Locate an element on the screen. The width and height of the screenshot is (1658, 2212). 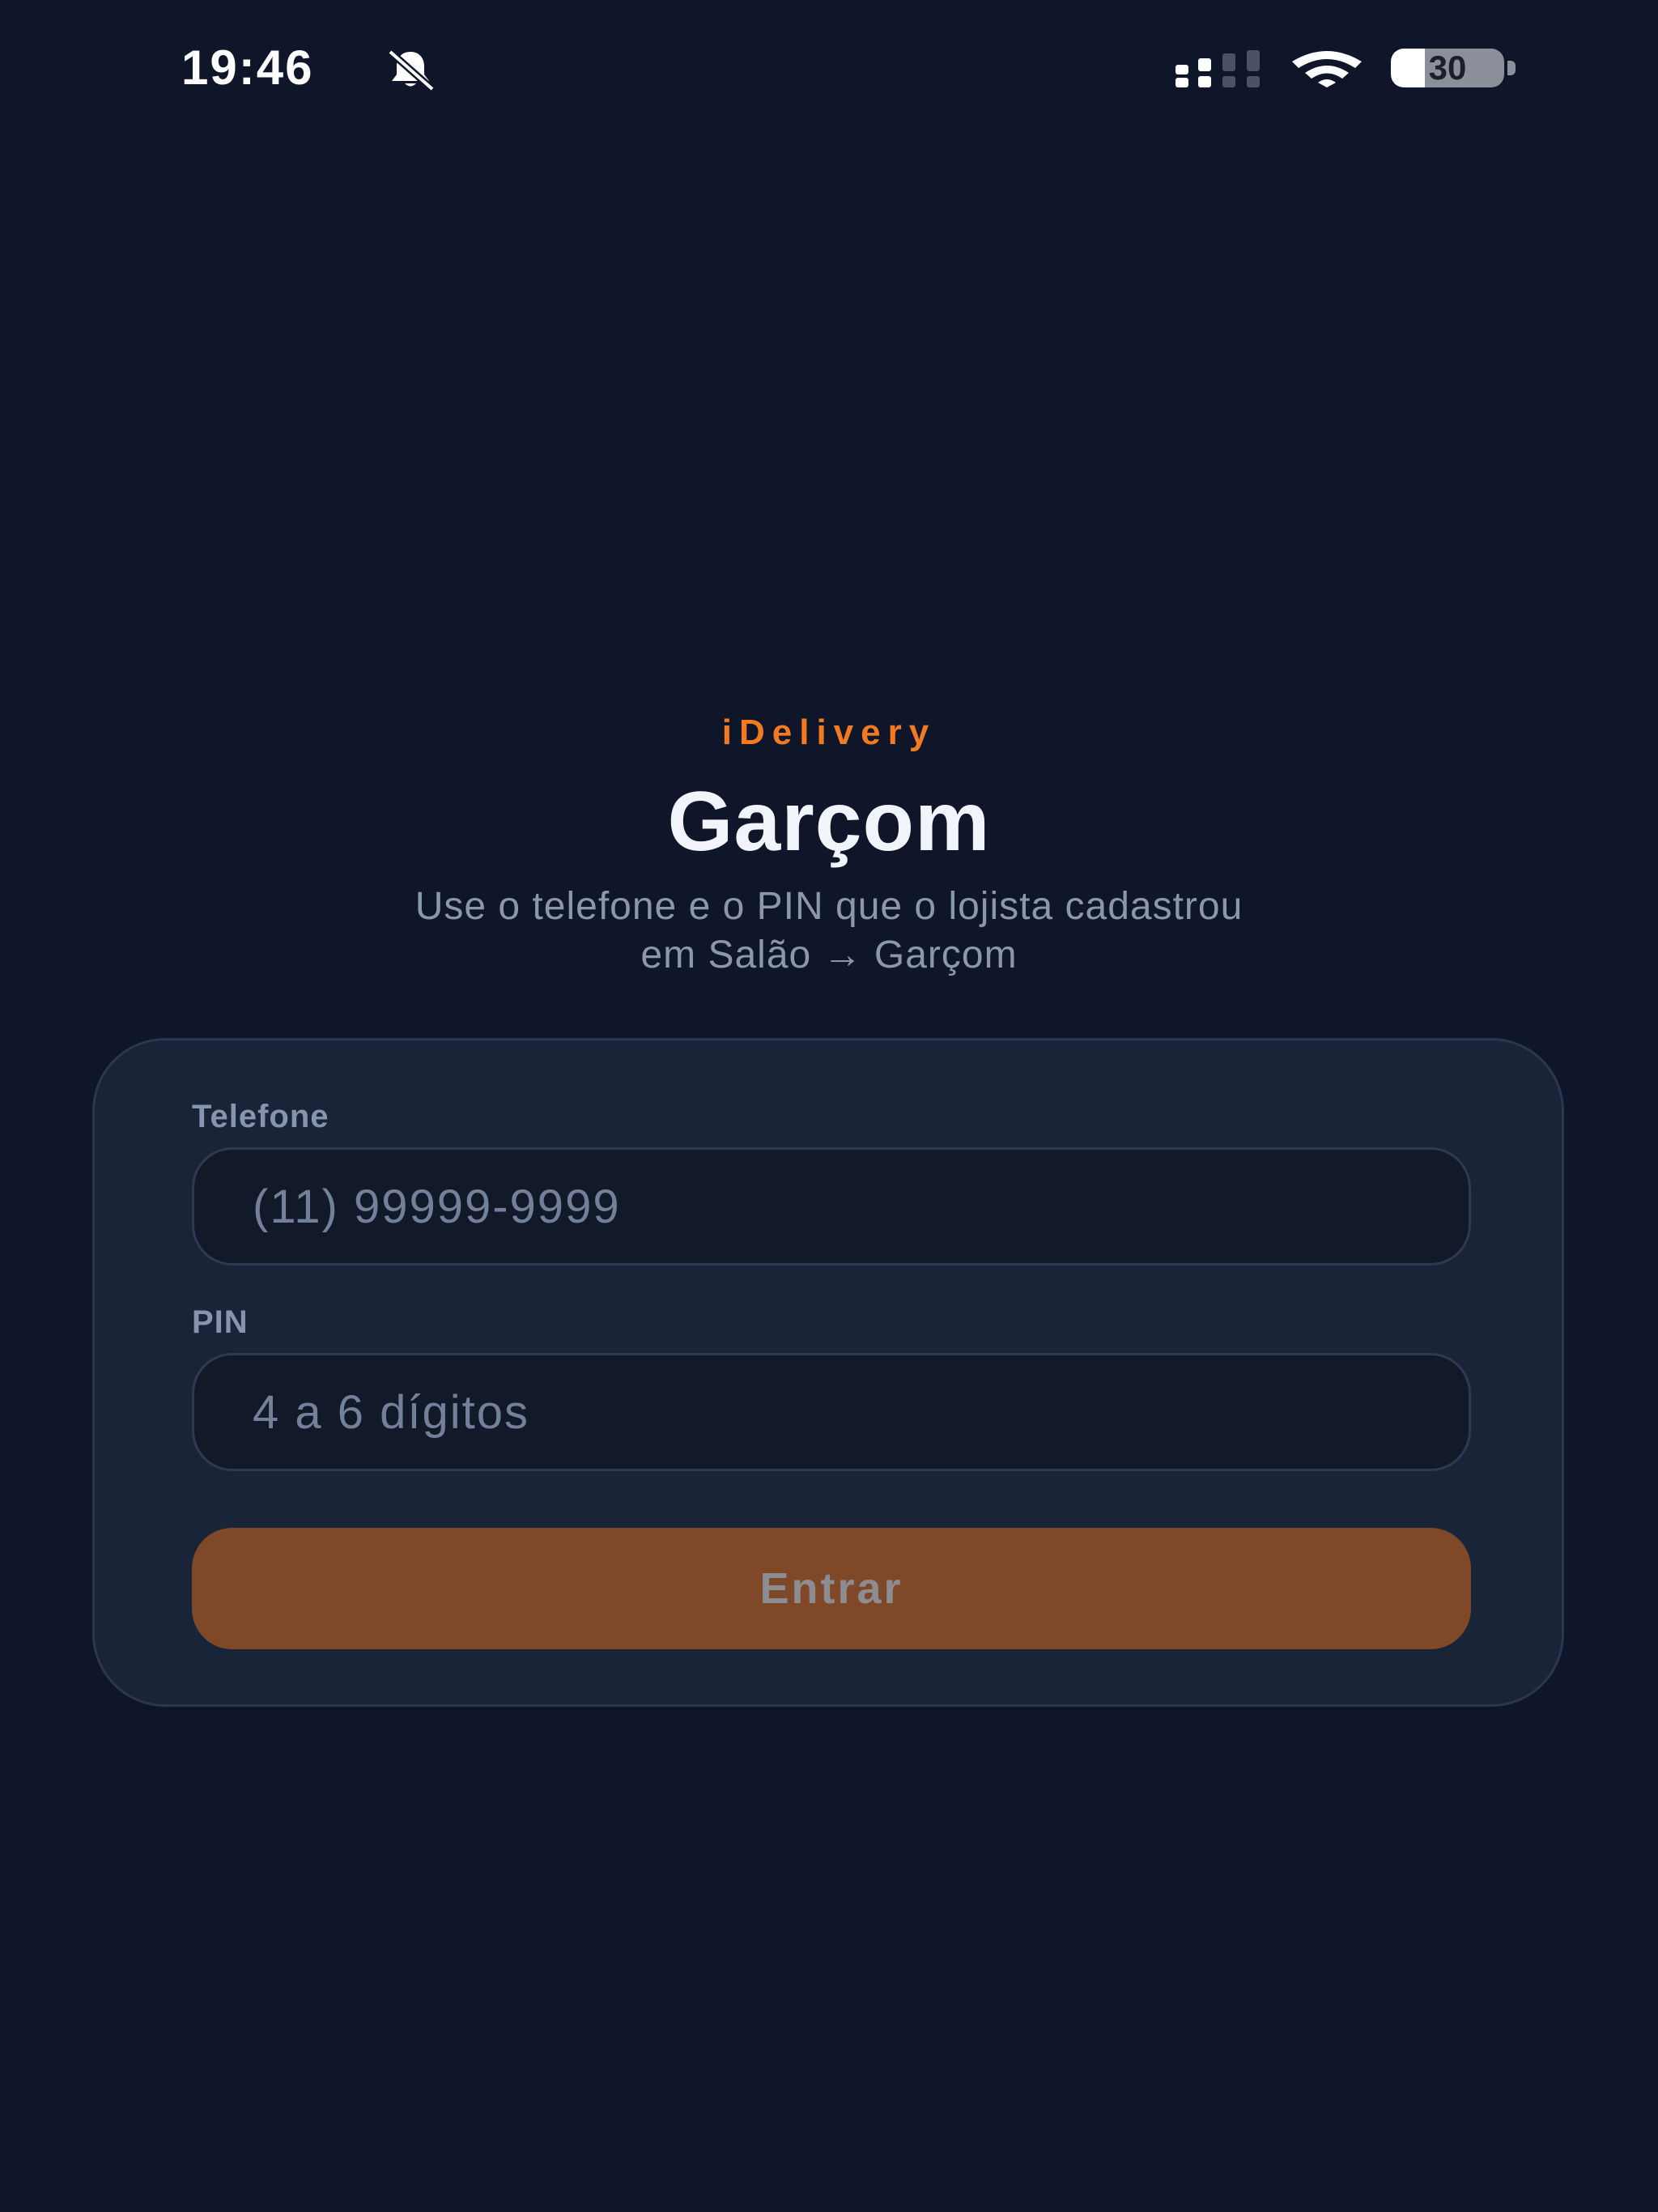
battery-body: 30 is located at coordinates (1447, 68).